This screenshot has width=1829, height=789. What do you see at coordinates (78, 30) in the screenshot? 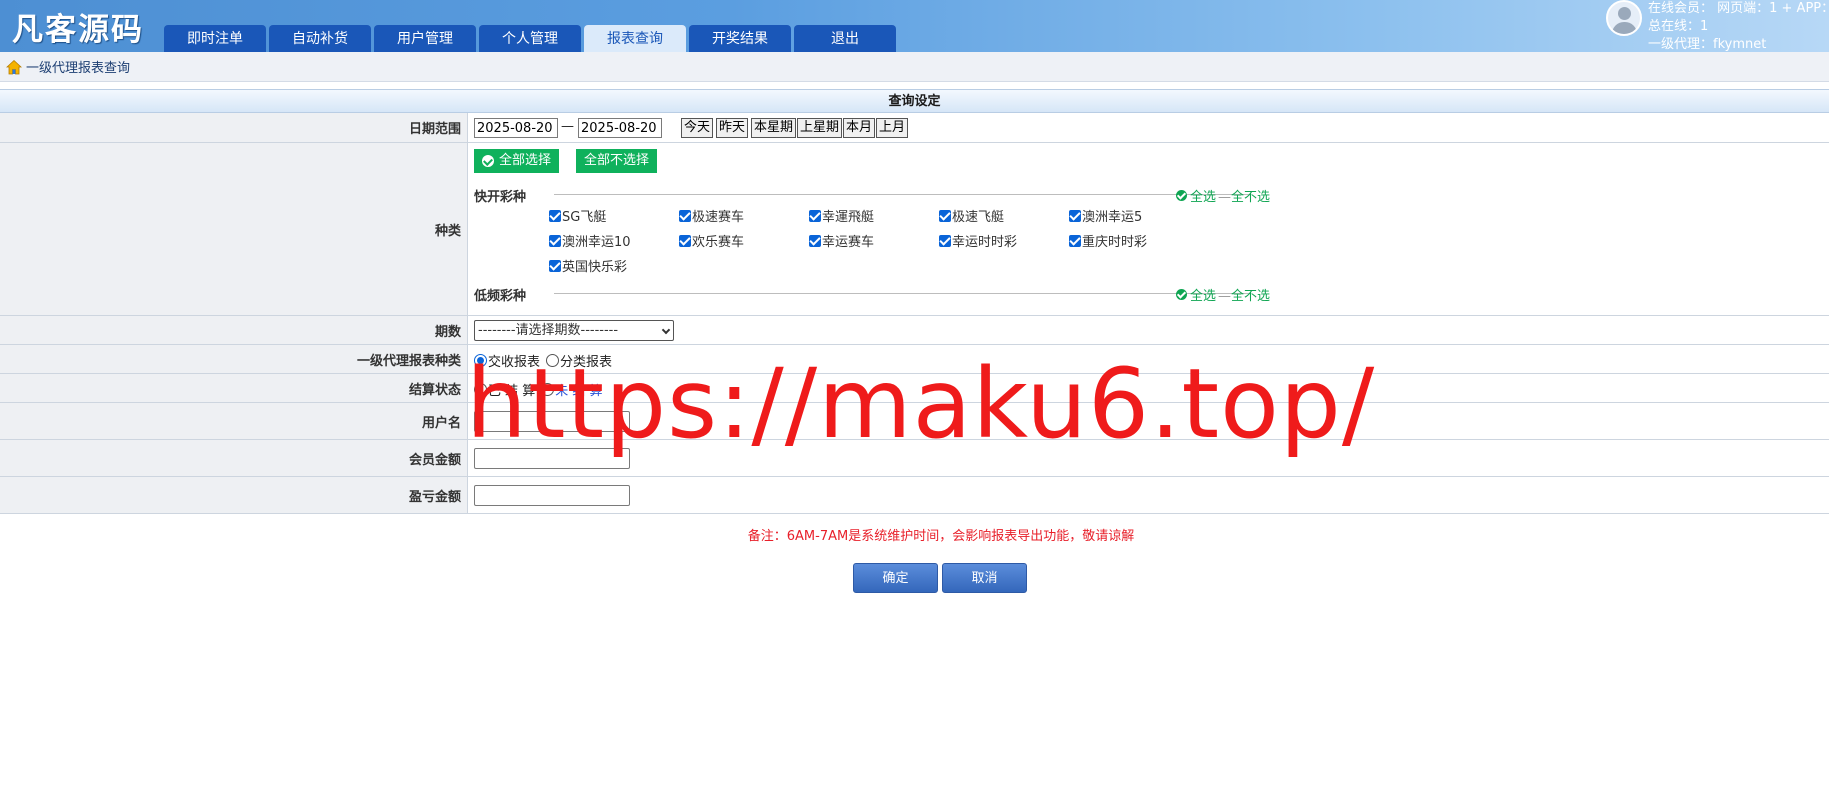
I see `app-logo: 凡客源码` at bounding box center [78, 30].